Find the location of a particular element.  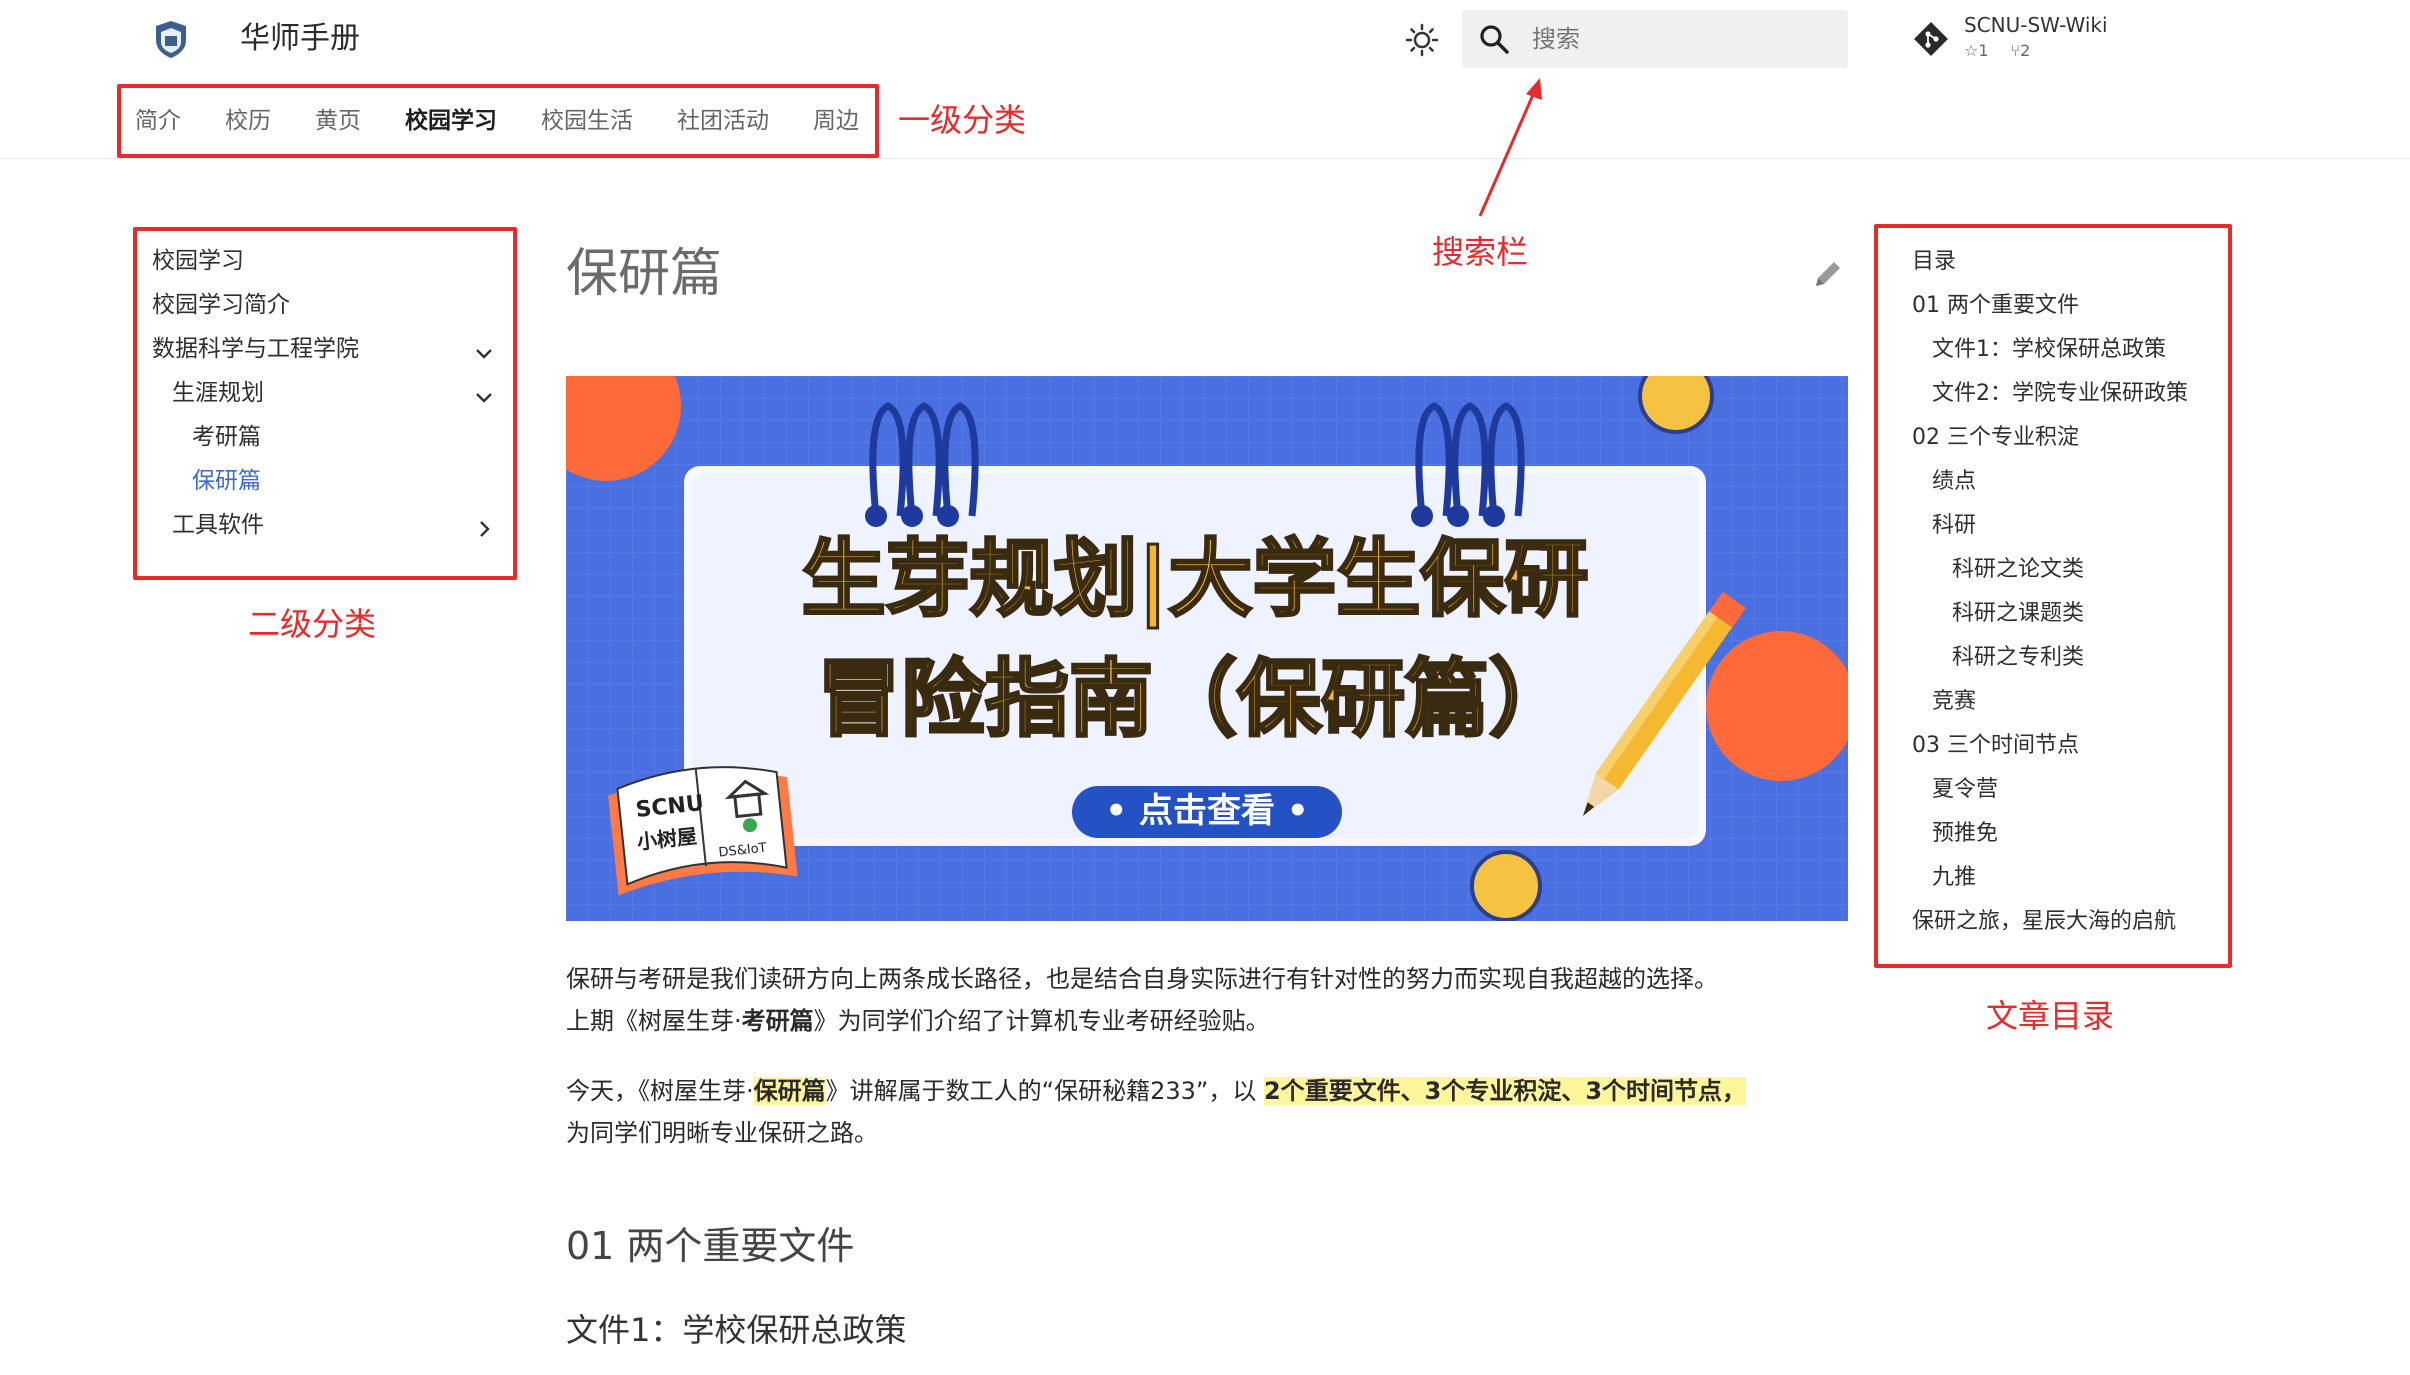

toc-item: 科研之专利类 is located at coordinates (2018, 658).